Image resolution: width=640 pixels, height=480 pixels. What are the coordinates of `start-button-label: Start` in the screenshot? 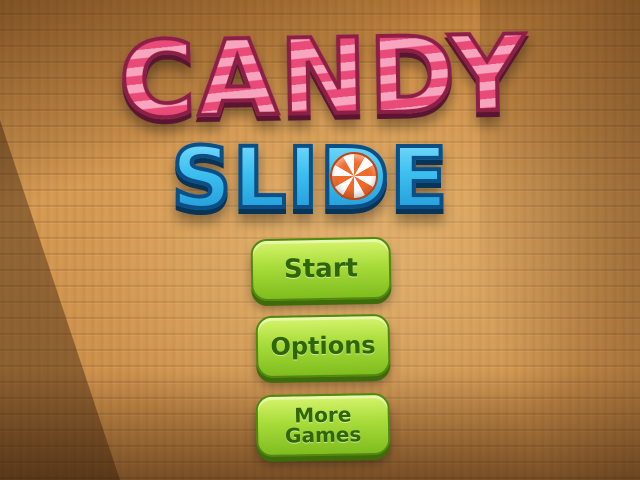 It's located at (321, 269).